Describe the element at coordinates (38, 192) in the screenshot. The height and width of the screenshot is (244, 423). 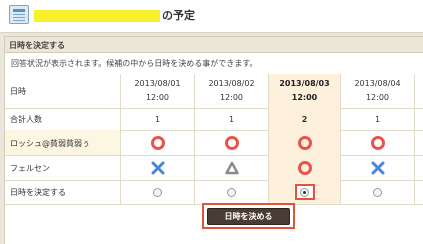
I see `decide-label: 日時を決定する` at that location.